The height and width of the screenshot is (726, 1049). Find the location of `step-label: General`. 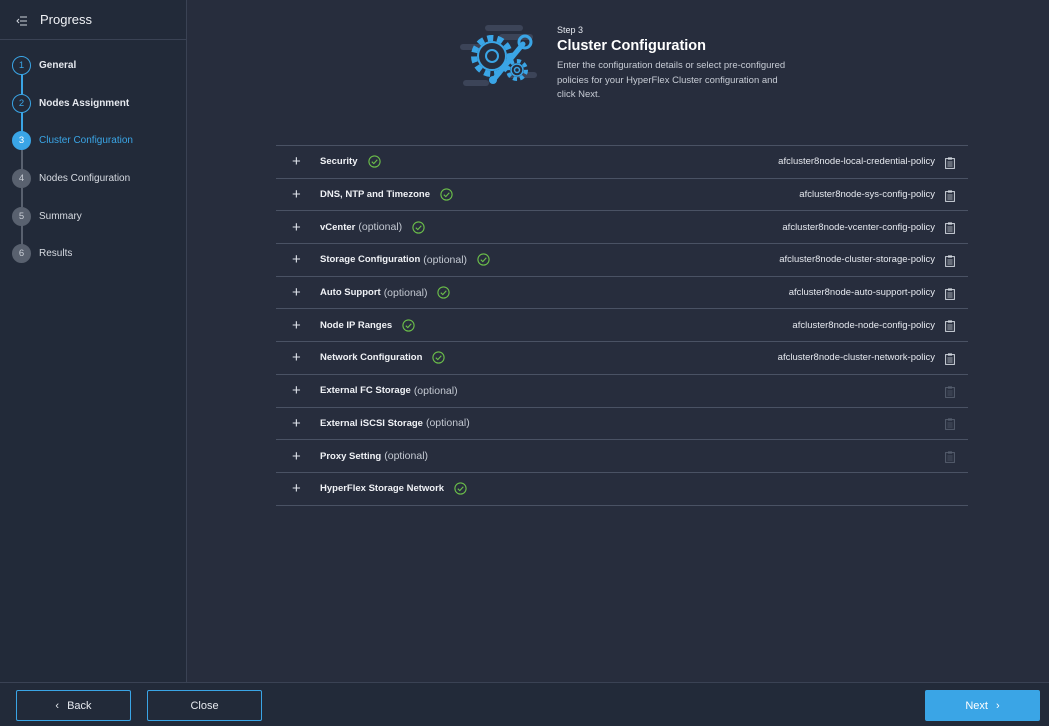

step-label: General is located at coordinates (58, 66).